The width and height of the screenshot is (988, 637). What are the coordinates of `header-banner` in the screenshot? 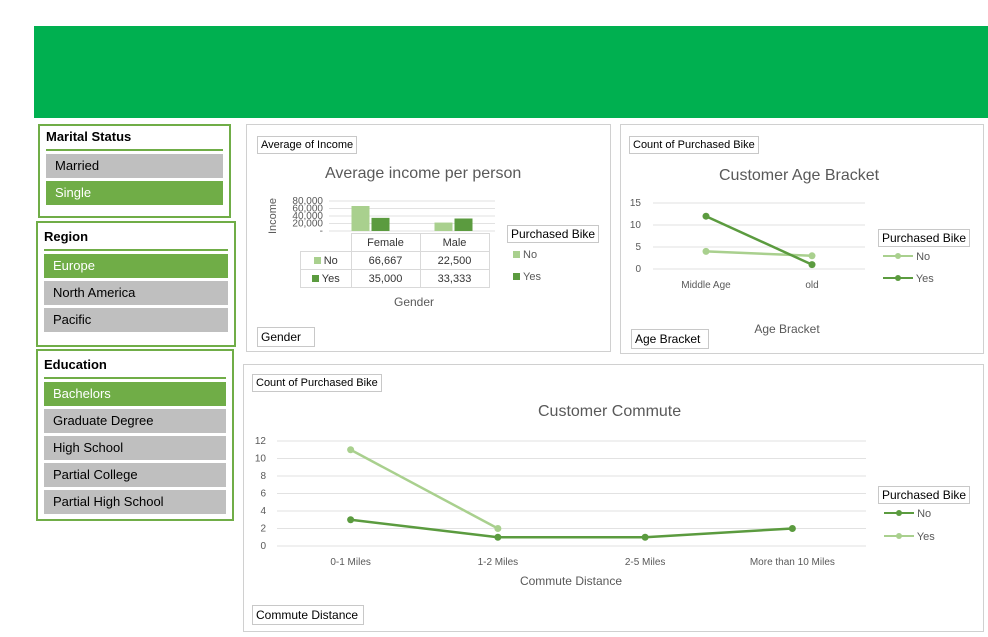 It's located at (511, 72).